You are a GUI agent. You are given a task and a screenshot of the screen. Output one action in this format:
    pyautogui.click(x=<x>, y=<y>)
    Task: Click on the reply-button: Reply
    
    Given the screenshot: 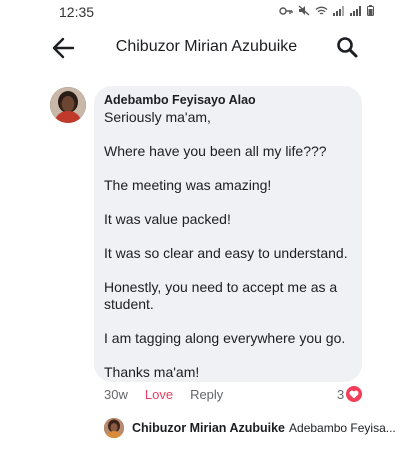 What is the action you would take?
    pyautogui.click(x=206, y=394)
    